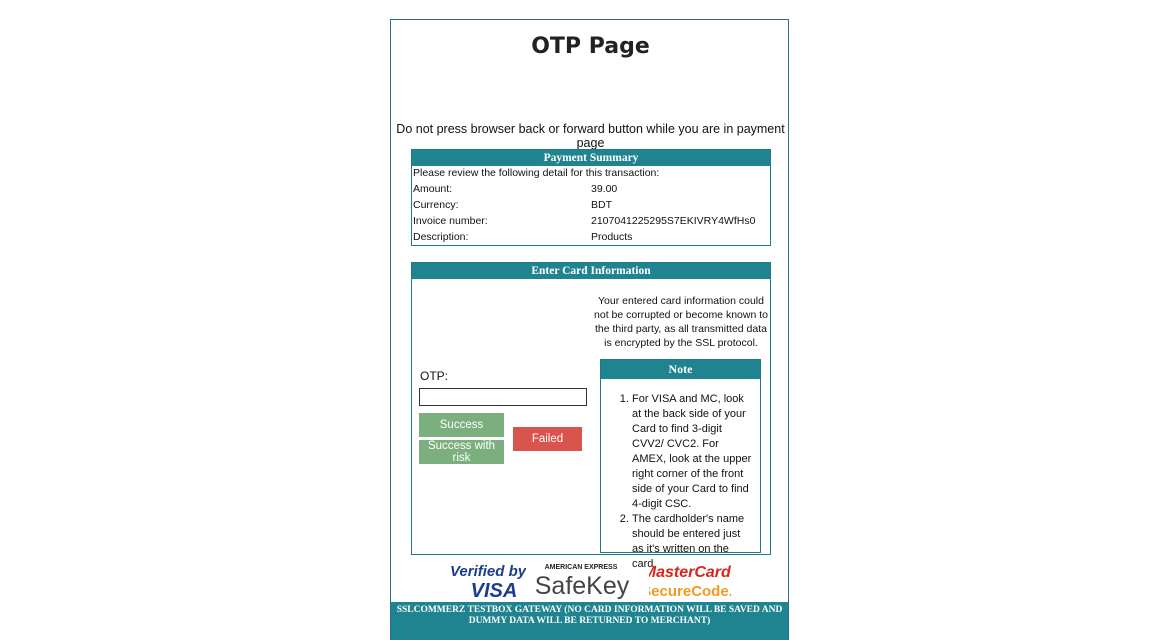 Image resolution: width=1173 pixels, height=640 pixels. Describe the element at coordinates (604, 189) in the screenshot. I see `summary-value: 39.00` at that location.